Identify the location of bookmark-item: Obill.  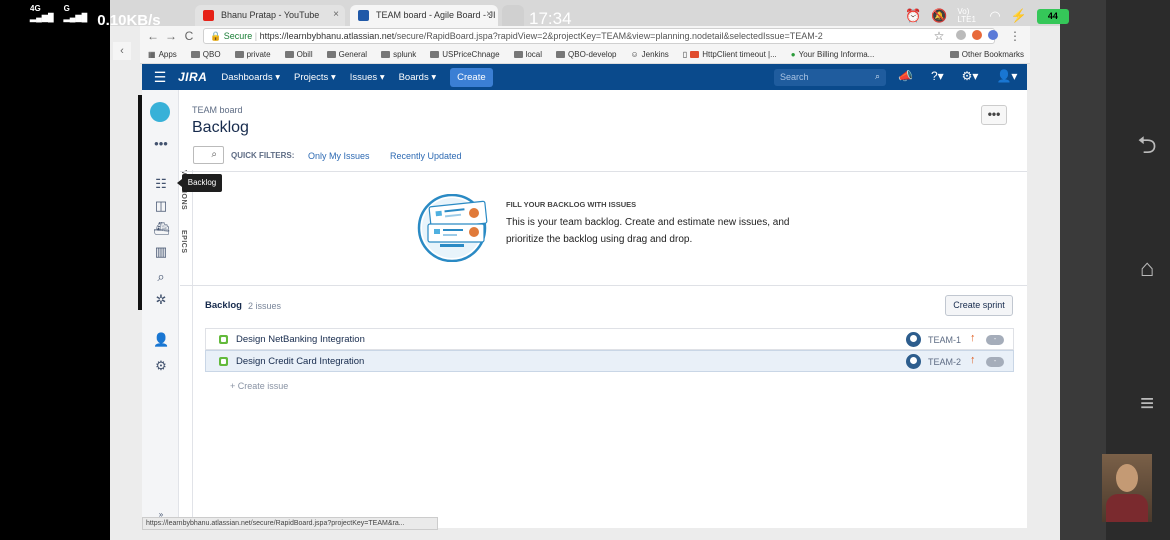
(298, 54).